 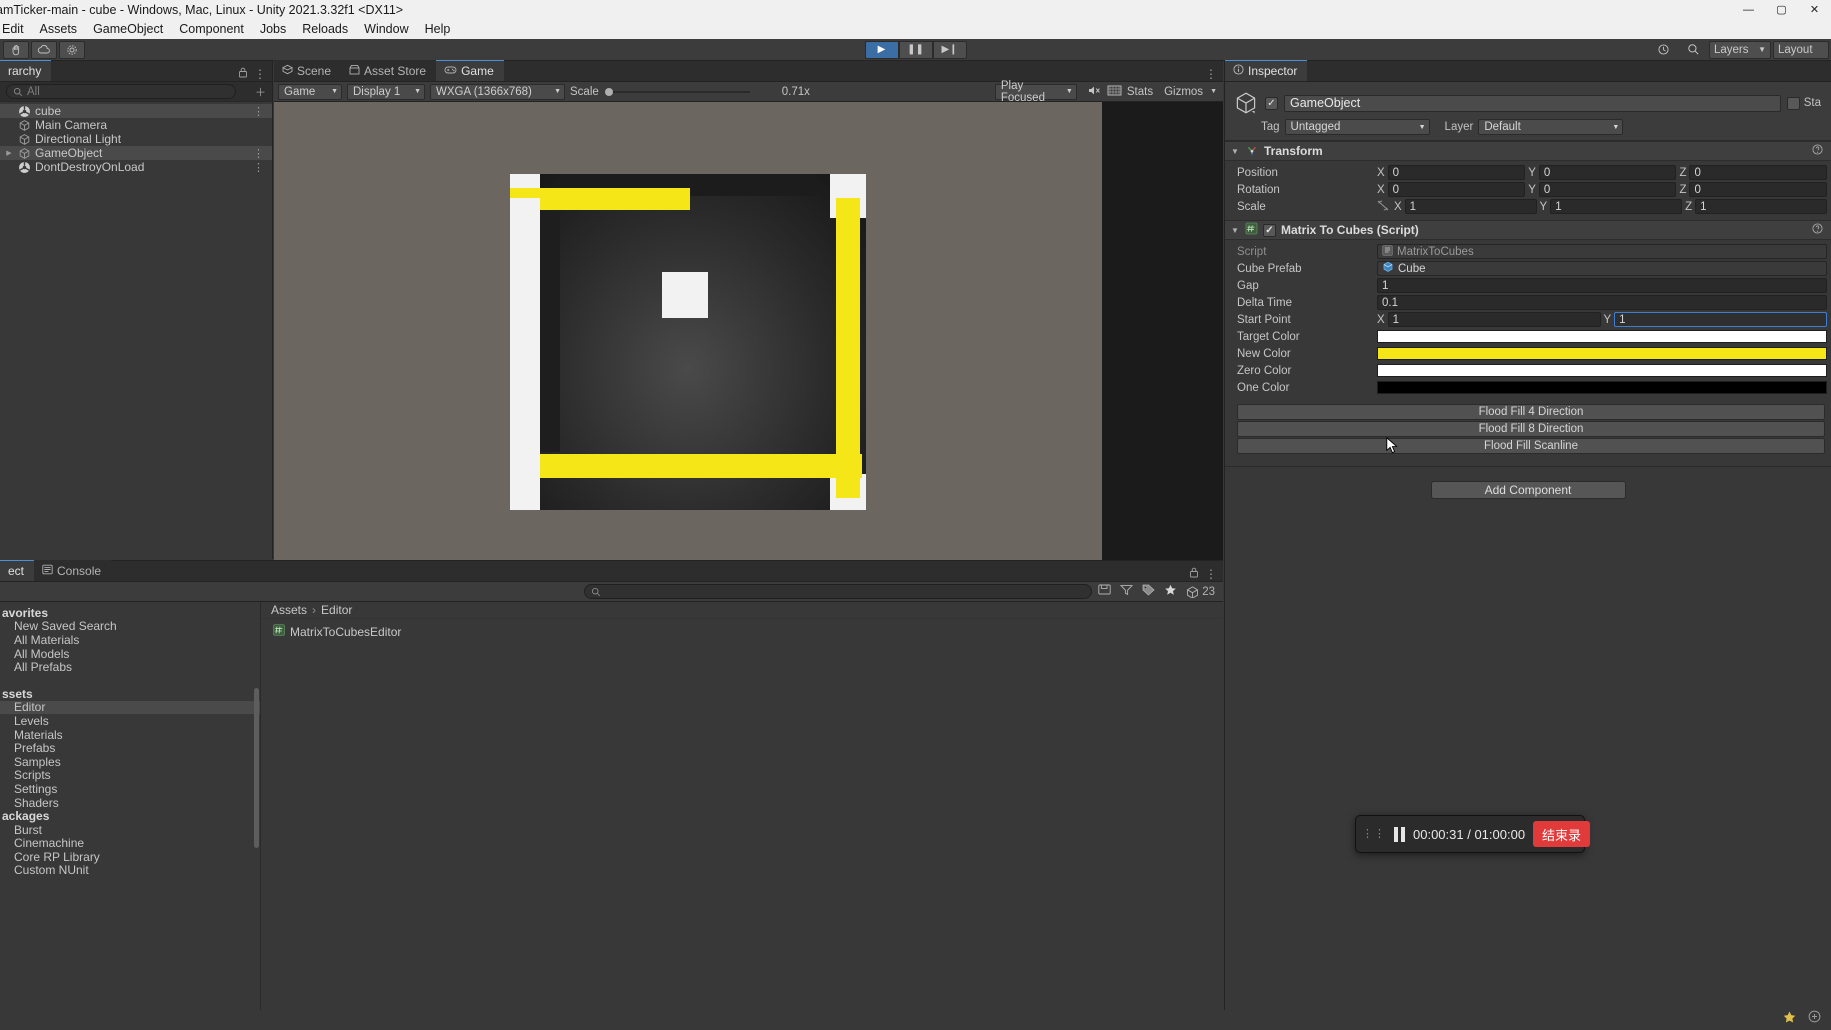 I want to click on flood-fill-8-direction-button: Flood Fill 8 Direction, so click(x=1531, y=429).